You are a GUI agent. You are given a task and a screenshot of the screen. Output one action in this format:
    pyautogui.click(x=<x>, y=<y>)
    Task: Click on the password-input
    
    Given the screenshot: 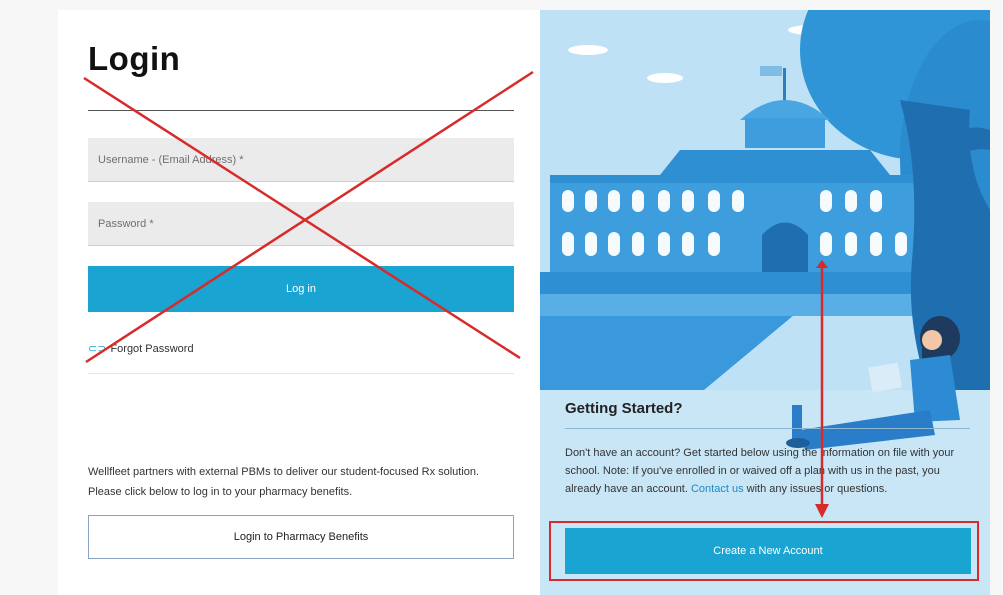 What is the action you would take?
    pyautogui.click(x=301, y=223)
    